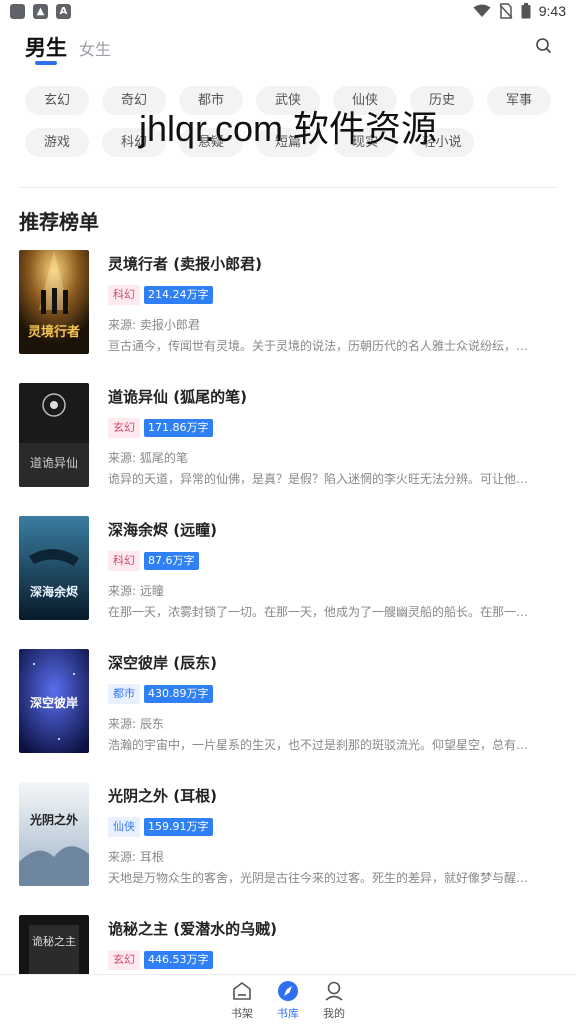  I want to click on tab-male: 男生, so click(46, 47).